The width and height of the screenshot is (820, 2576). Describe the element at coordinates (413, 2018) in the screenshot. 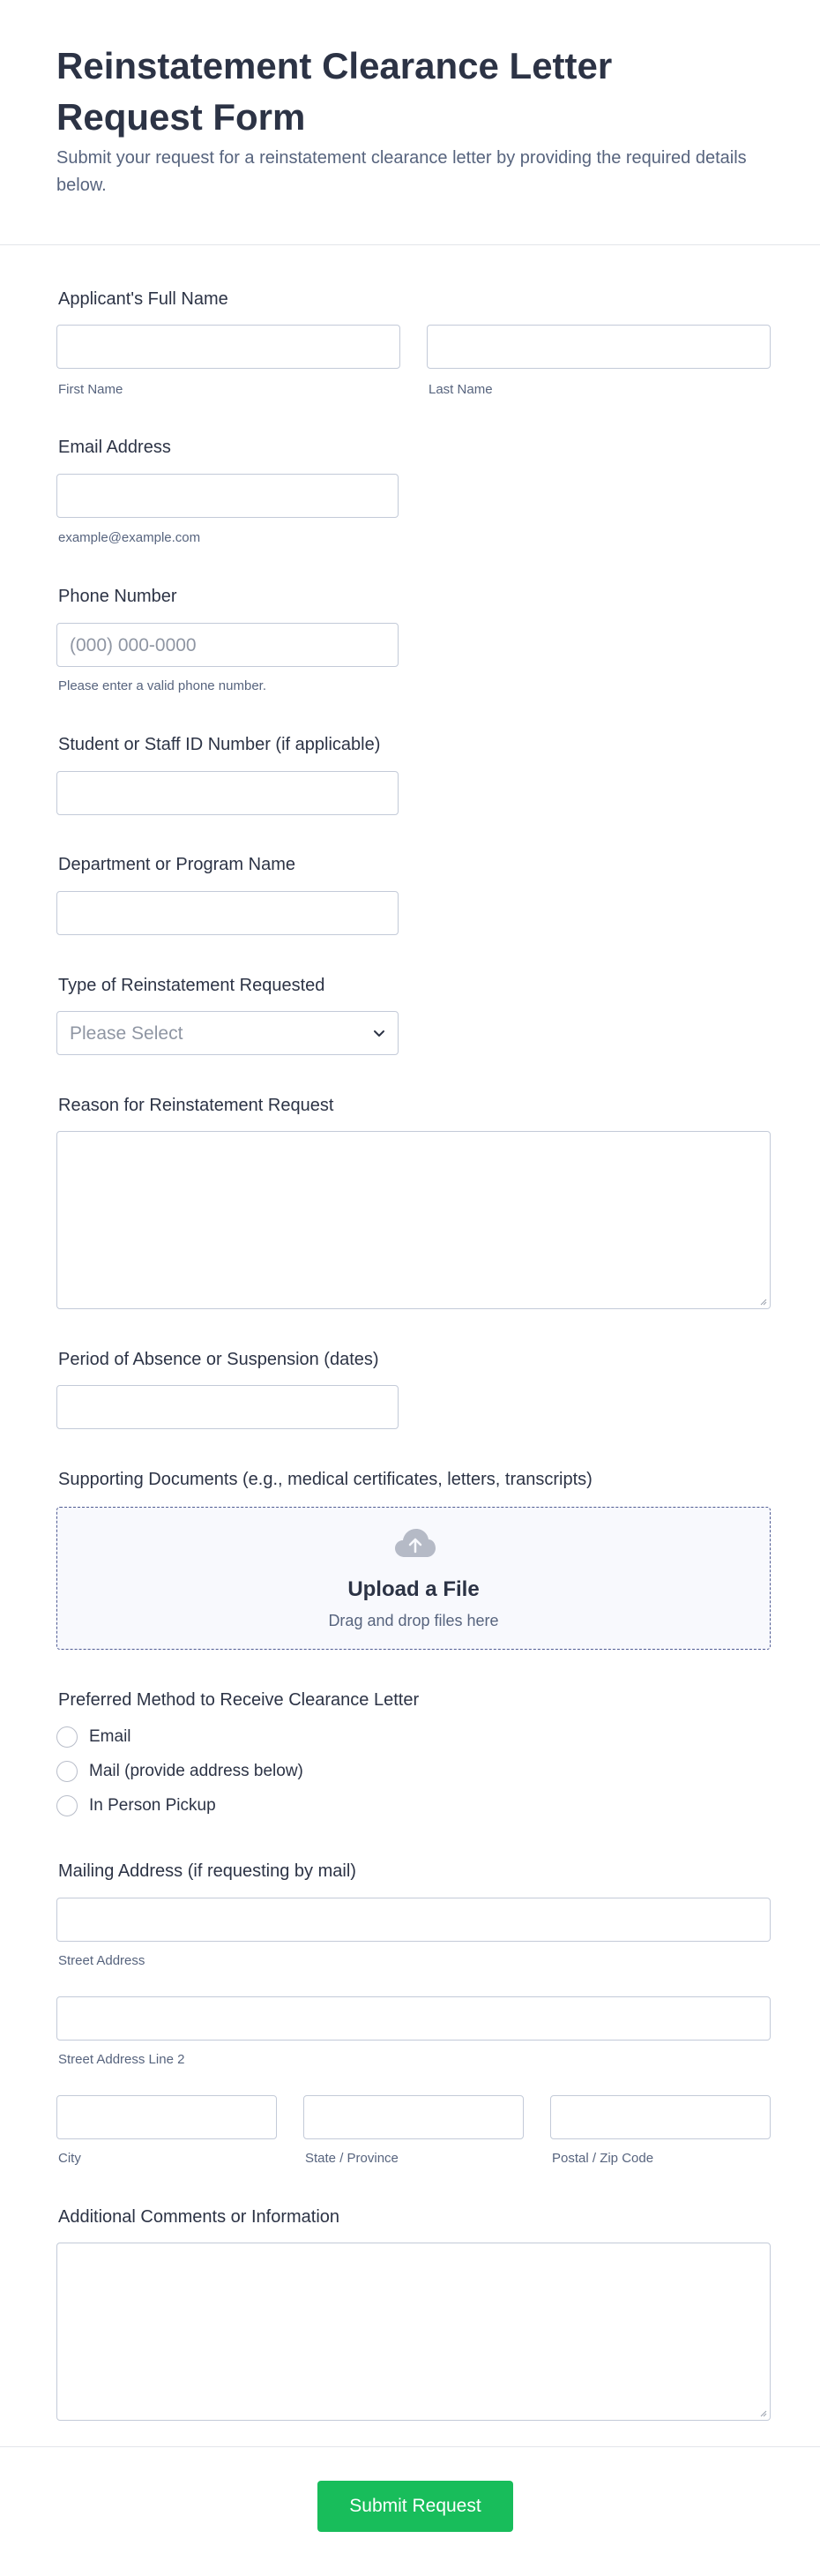

I see `street-address-line2-input` at that location.